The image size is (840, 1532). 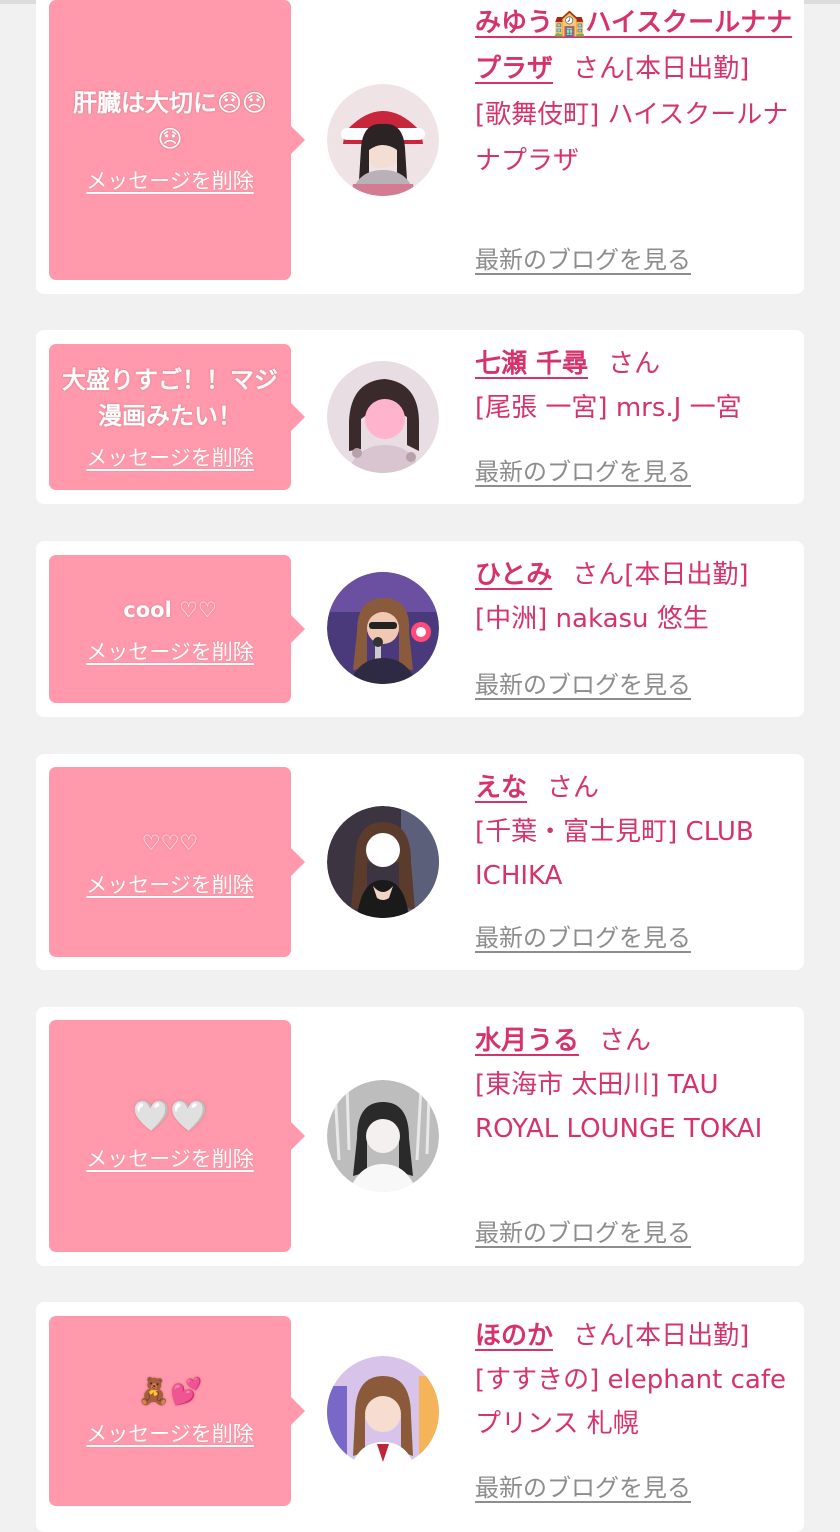 What do you see at coordinates (513, 575) in the screenshot?
I see `cast-name-link: ひとみ` at bounding box center [513, 575].